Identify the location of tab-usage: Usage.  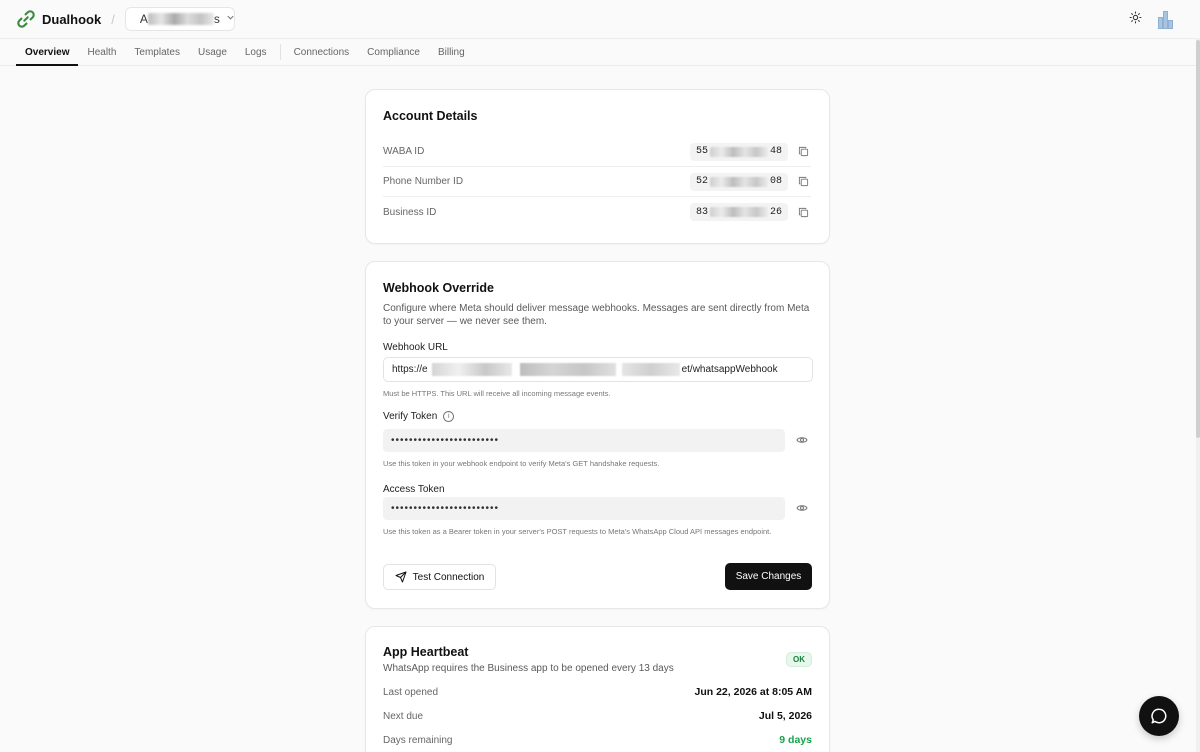
(212, 52).